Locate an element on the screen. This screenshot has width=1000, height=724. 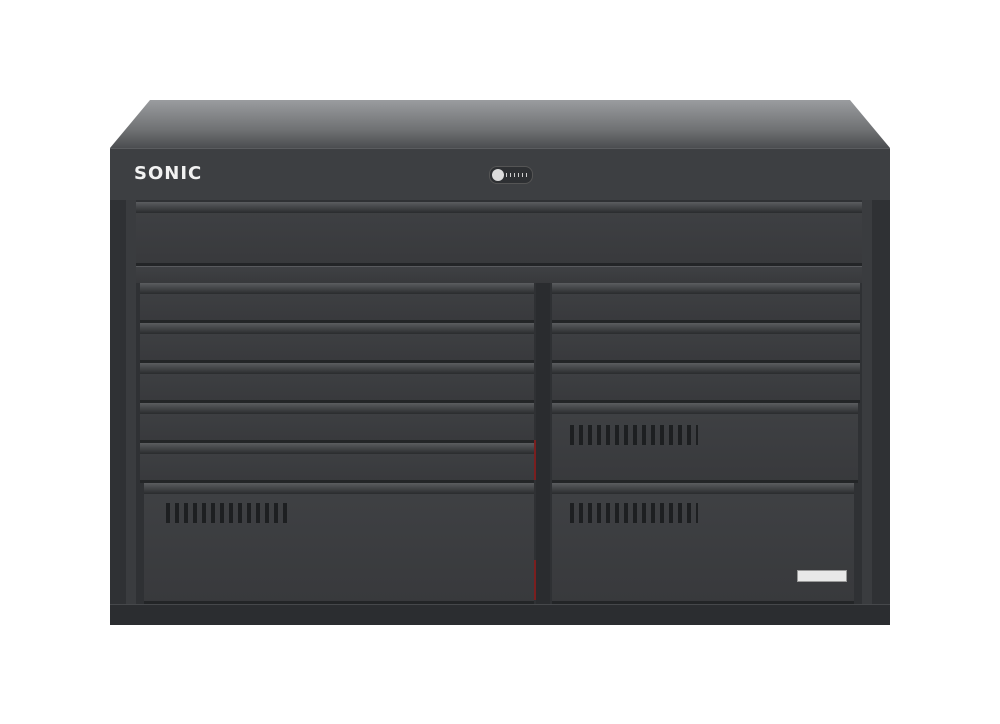
drawer-left-large is located at coordinates (339, 543).